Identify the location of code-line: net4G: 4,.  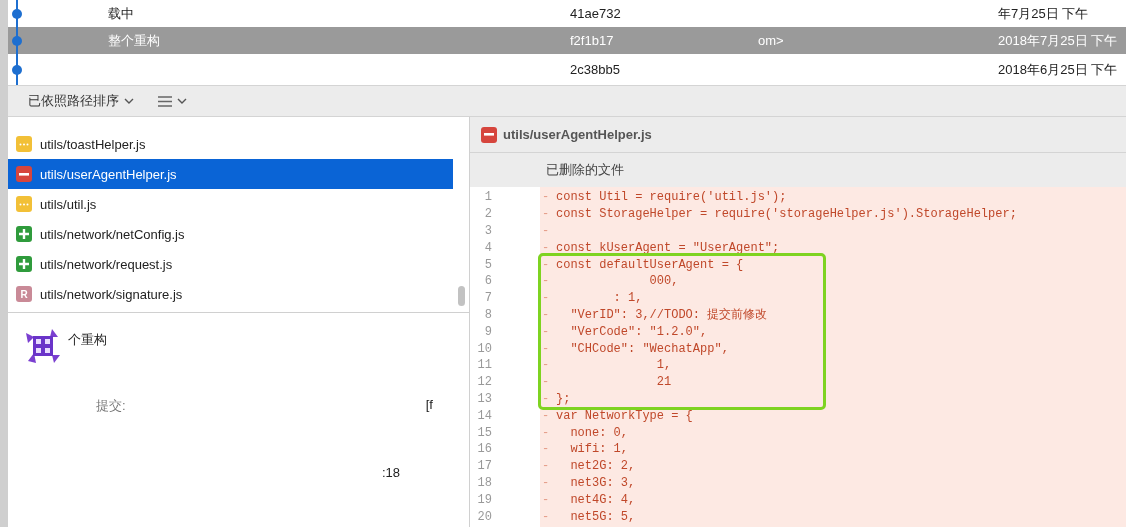
(602, 499).